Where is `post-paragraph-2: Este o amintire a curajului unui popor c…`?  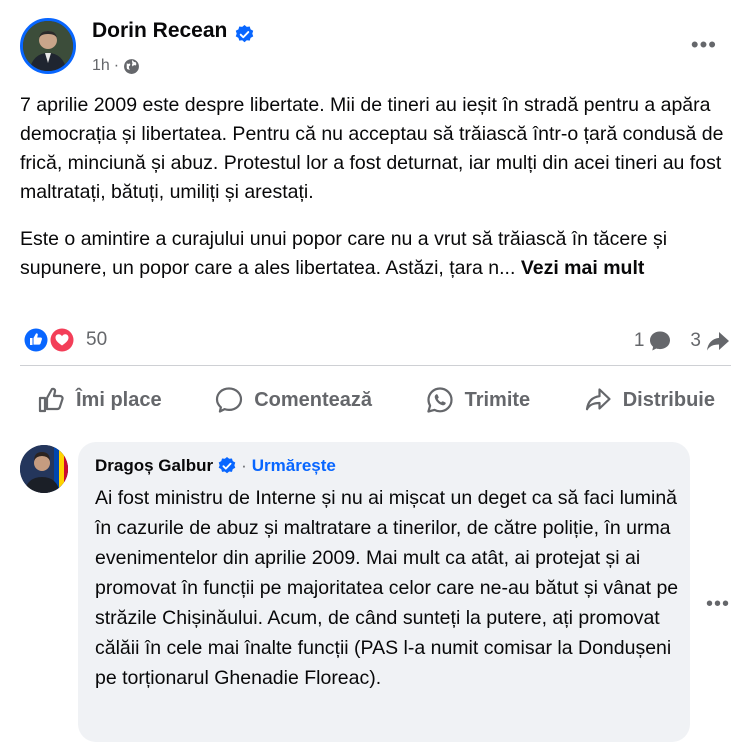
post-paragraph-2: Este o amintire a curajului unui popor c… is located at coordinates (376, 254).